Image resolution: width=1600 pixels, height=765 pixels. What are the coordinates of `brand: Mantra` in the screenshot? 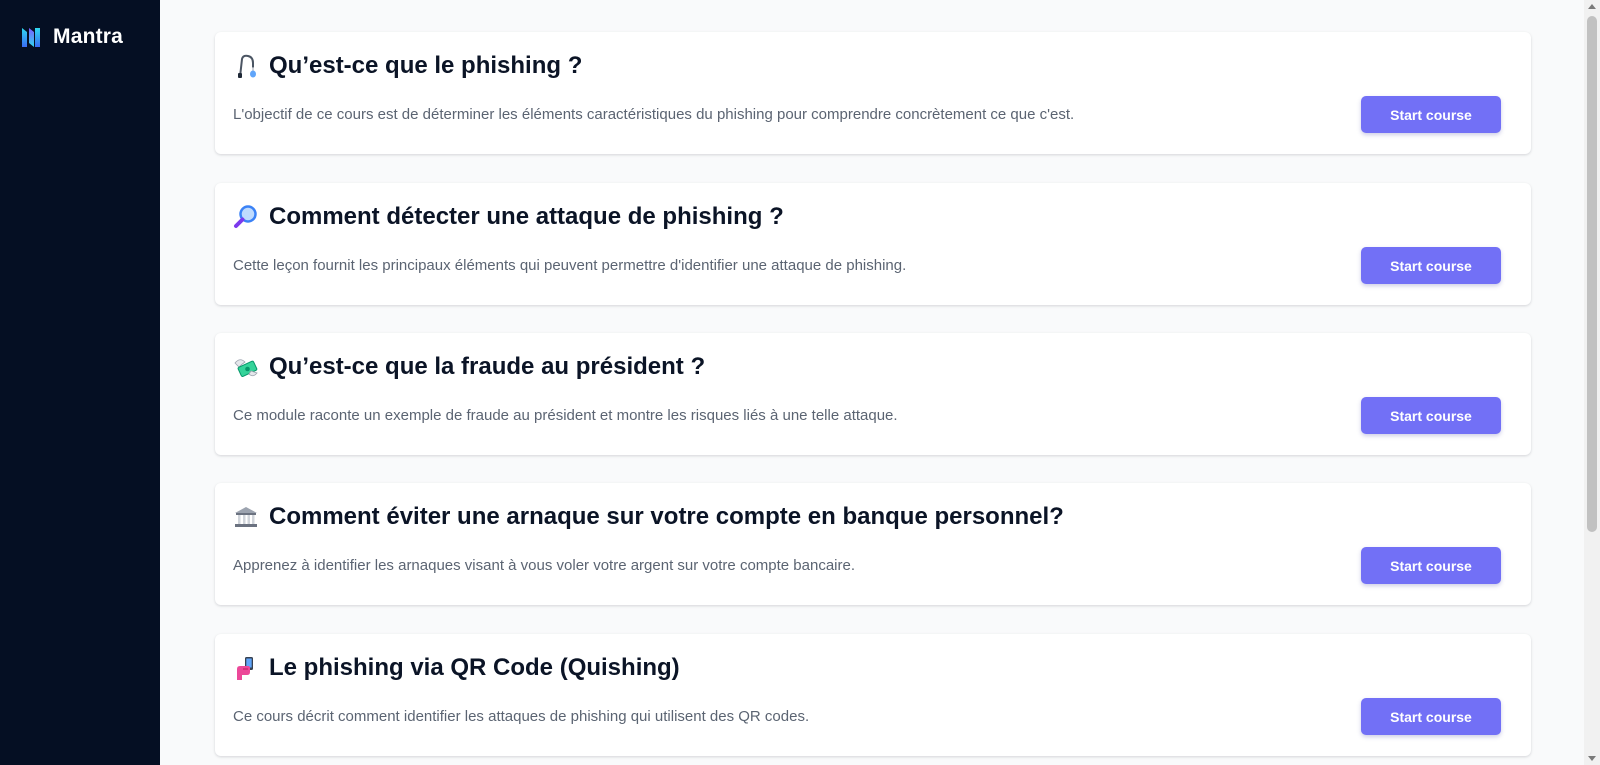 It's located at (72, 37).